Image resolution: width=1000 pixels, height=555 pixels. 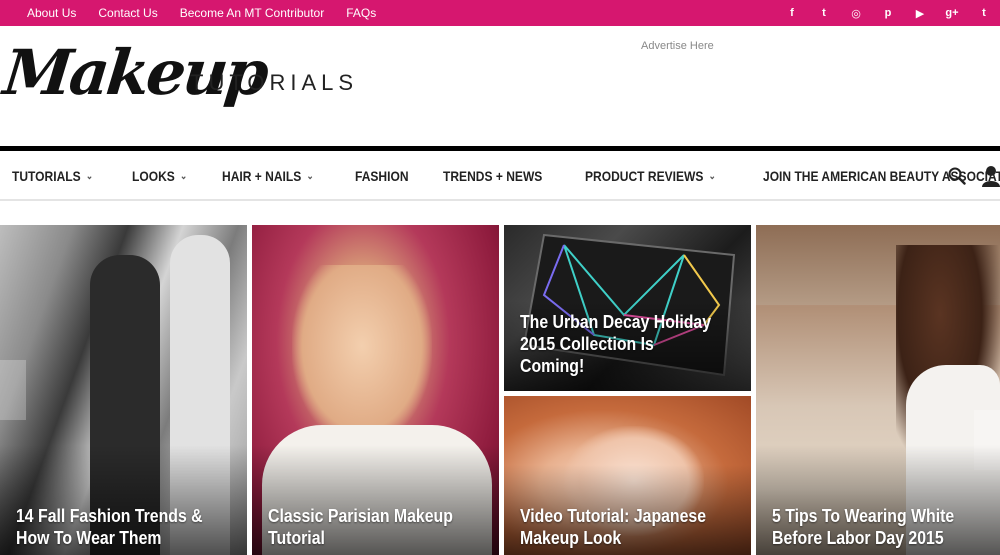 What do you see at coordinates (252, 13) in the screenshot?
I see `contributor-link: Become An MT Contributor` at bounding box center [252, 13].